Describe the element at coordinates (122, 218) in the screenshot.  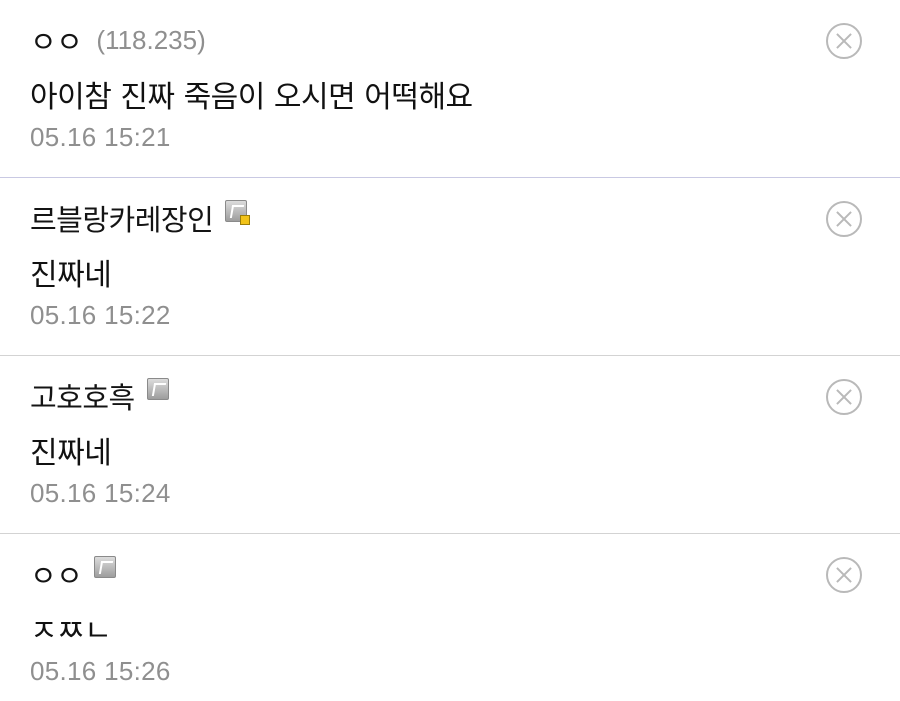
I see `comment-author: 르블랑카레장인` at that location.